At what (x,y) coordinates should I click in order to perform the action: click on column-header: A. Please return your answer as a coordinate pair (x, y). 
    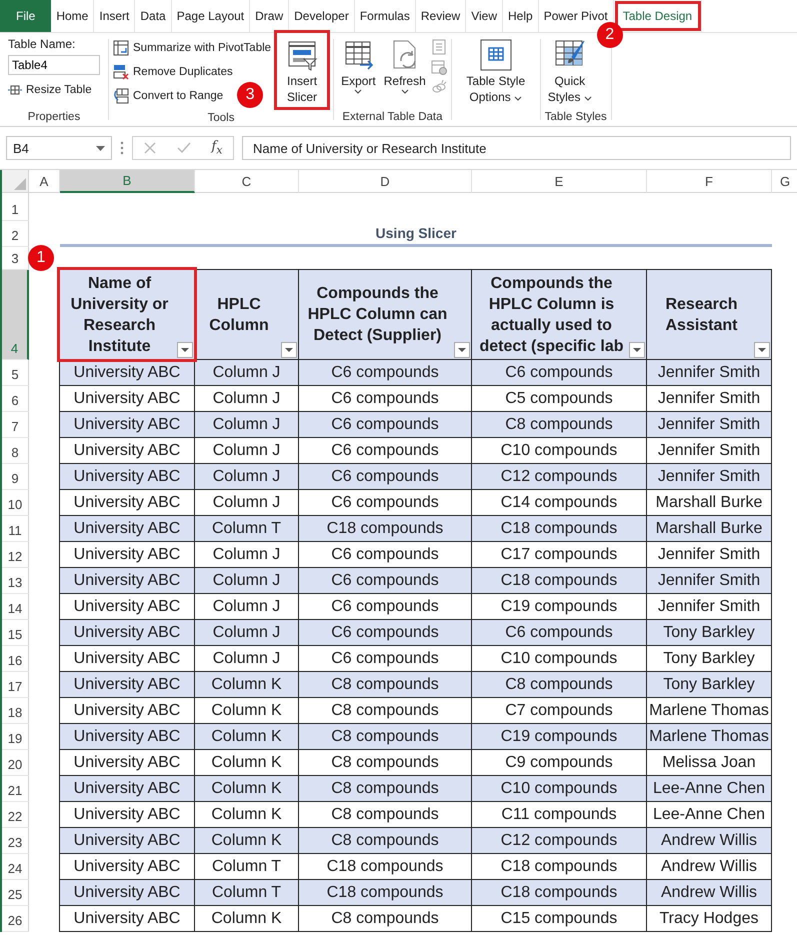
    Looking at the image, I should click on (44, 181).